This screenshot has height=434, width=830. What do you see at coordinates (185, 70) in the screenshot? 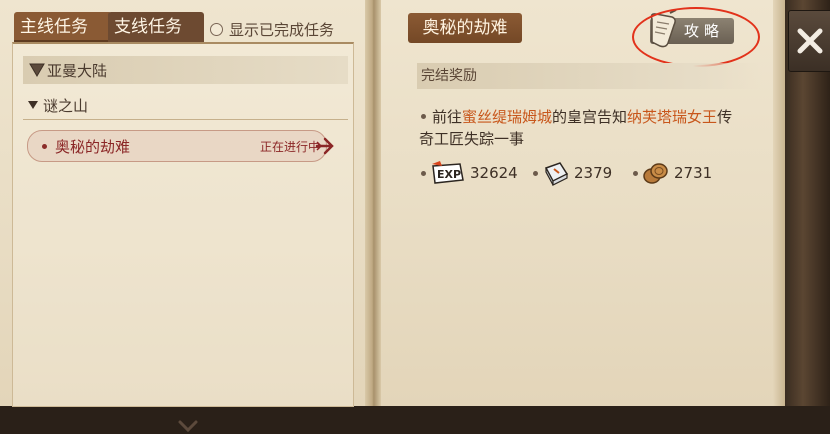
I see `region-header: 亚曼大陆` at bounding box center [185, 70].